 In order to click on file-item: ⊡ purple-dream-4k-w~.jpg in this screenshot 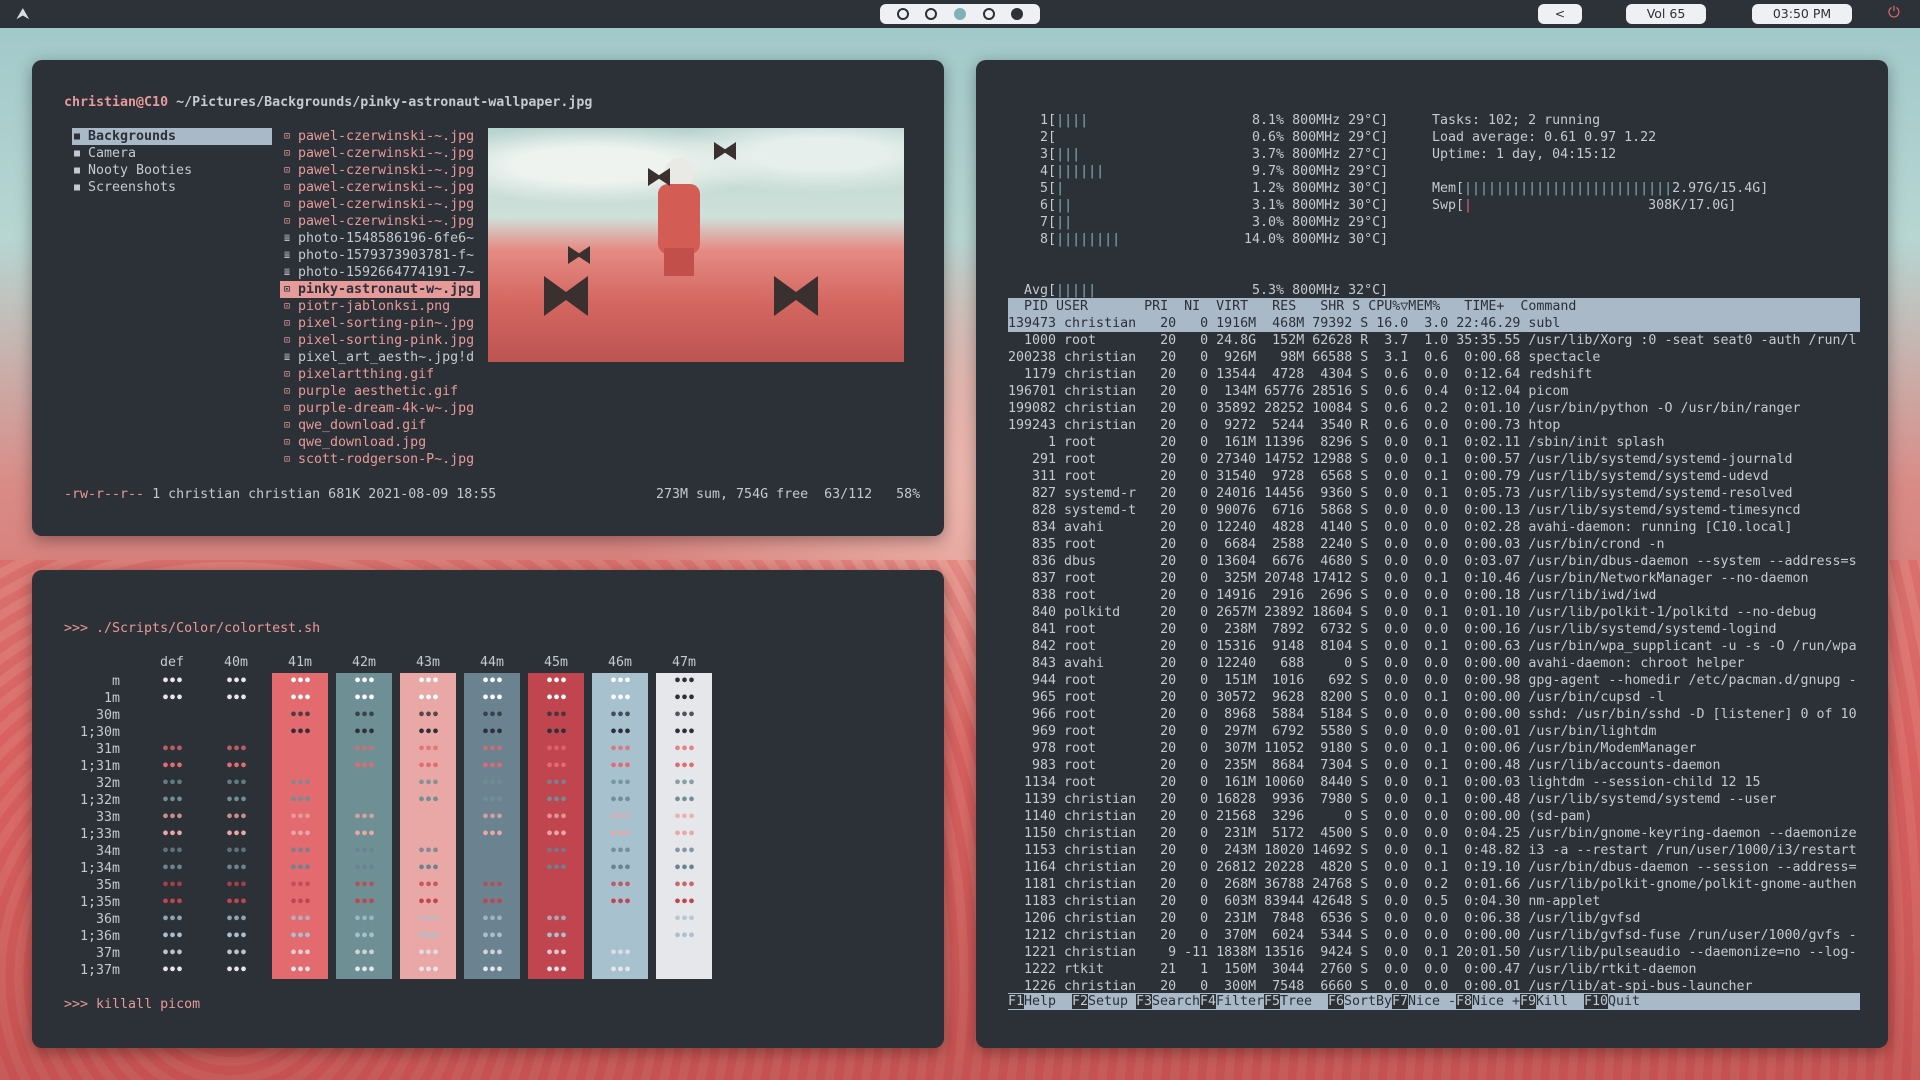, I will do `click(380, 408)`.